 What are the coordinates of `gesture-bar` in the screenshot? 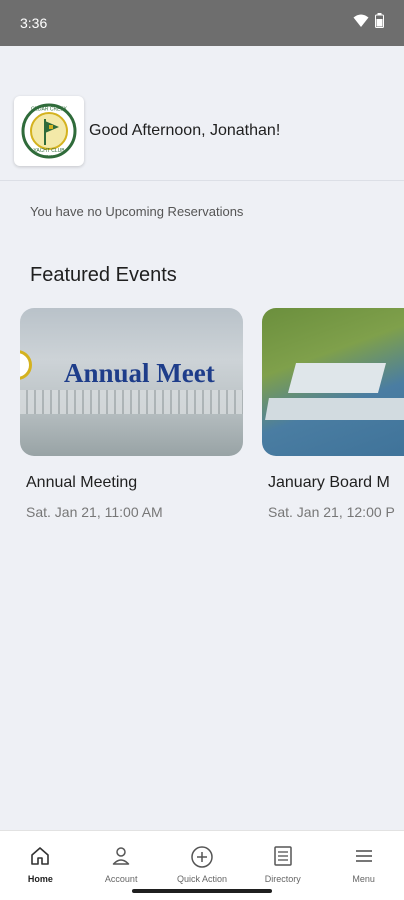 It's located at (202, 891).